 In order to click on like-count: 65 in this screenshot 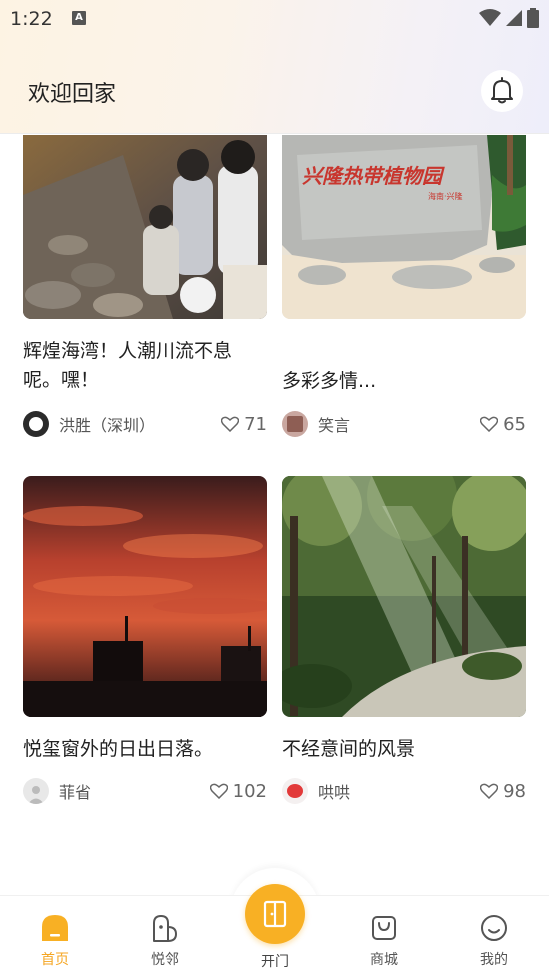, I will do `click(514, 424)`.